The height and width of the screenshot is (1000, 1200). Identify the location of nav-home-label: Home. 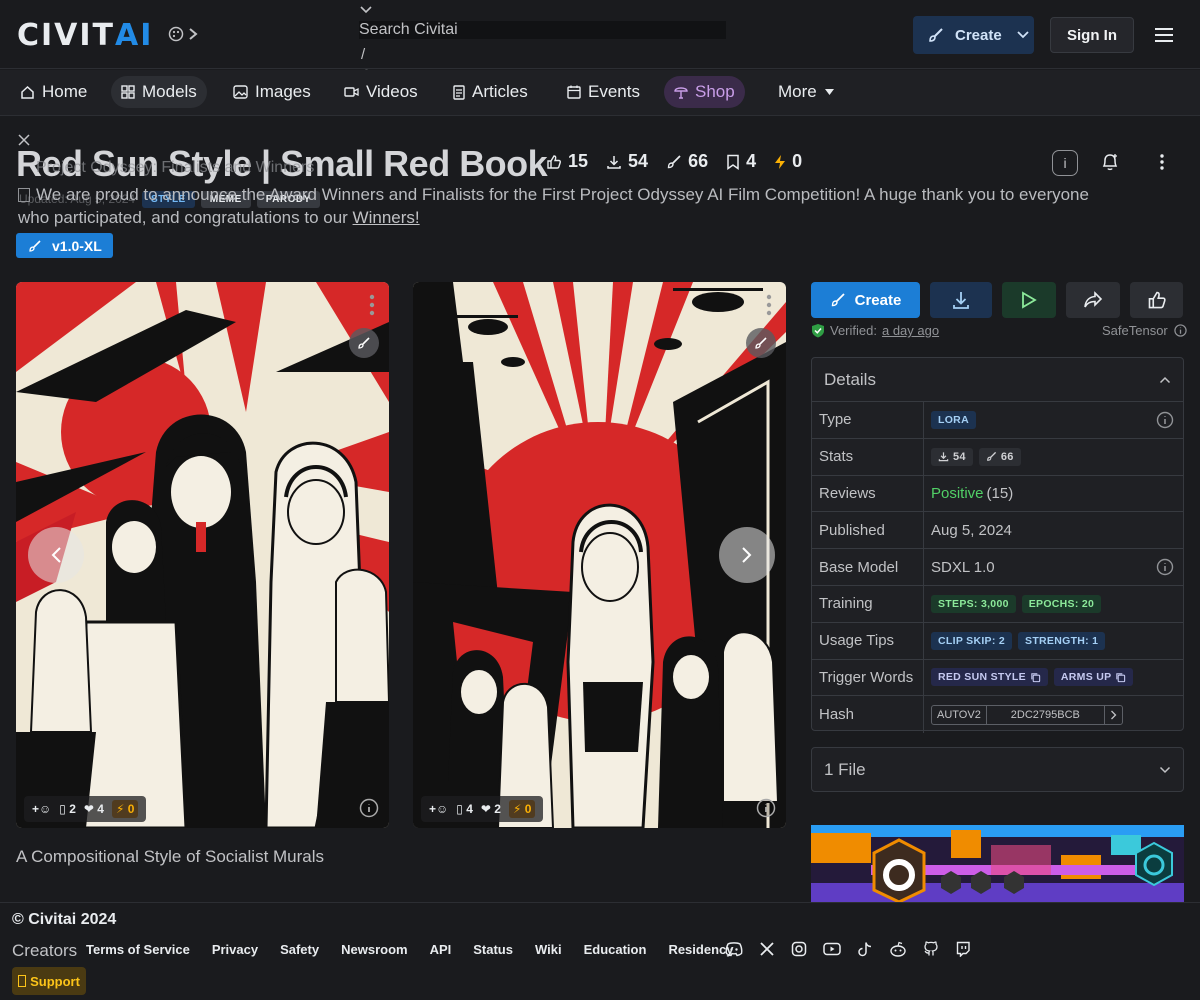
(65, 91).